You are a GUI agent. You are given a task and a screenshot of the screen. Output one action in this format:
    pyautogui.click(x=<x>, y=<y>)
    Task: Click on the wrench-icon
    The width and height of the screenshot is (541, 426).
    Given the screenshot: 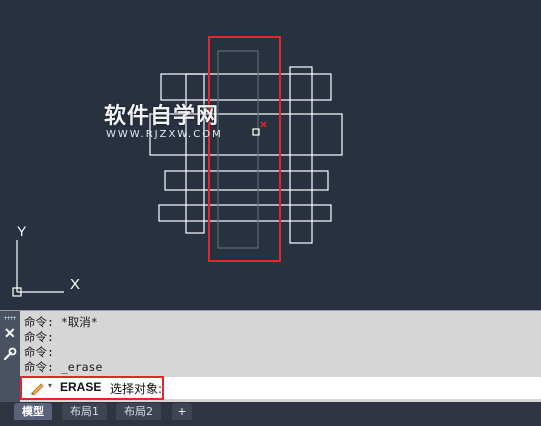 What is the action you would take?
    pyautogui.click(x=10, y=356)
    